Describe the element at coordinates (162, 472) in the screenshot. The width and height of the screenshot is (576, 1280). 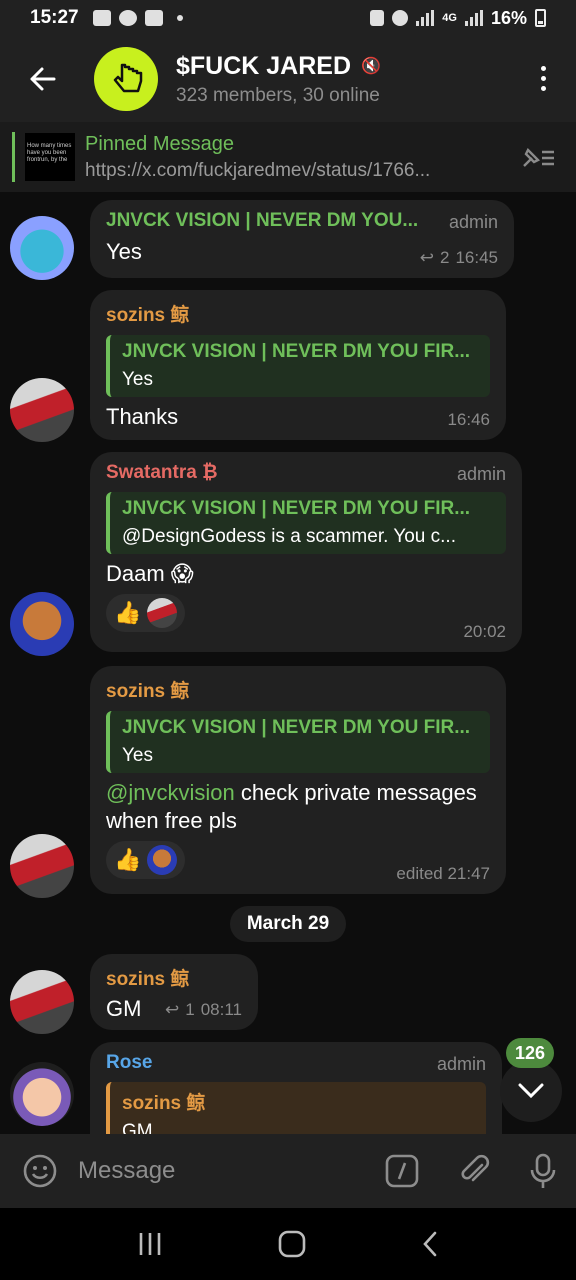
I see `sender-name: Swatantra ₿` at that location.